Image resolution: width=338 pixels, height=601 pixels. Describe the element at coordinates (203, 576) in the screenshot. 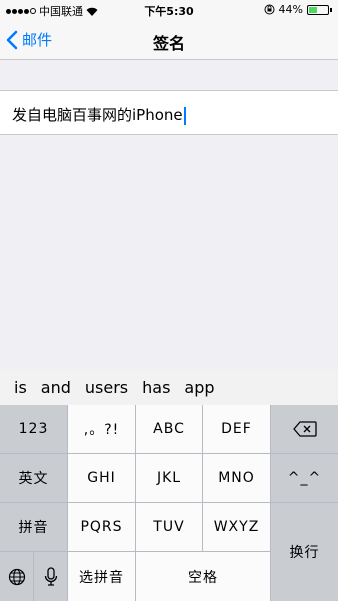

I see `space-bar: 空格` at that location.